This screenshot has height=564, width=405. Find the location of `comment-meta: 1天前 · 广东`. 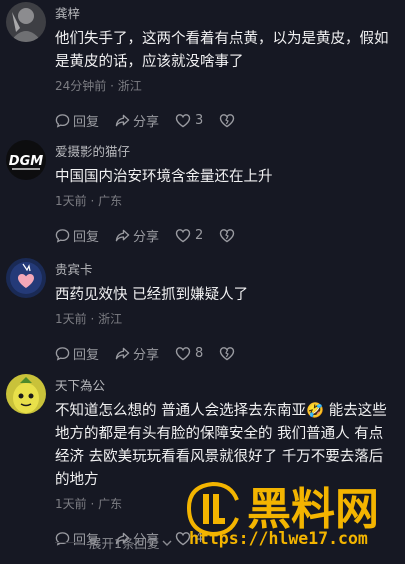

comment-meta: 1天前 · 广东 is located at coordinates (89, 201).